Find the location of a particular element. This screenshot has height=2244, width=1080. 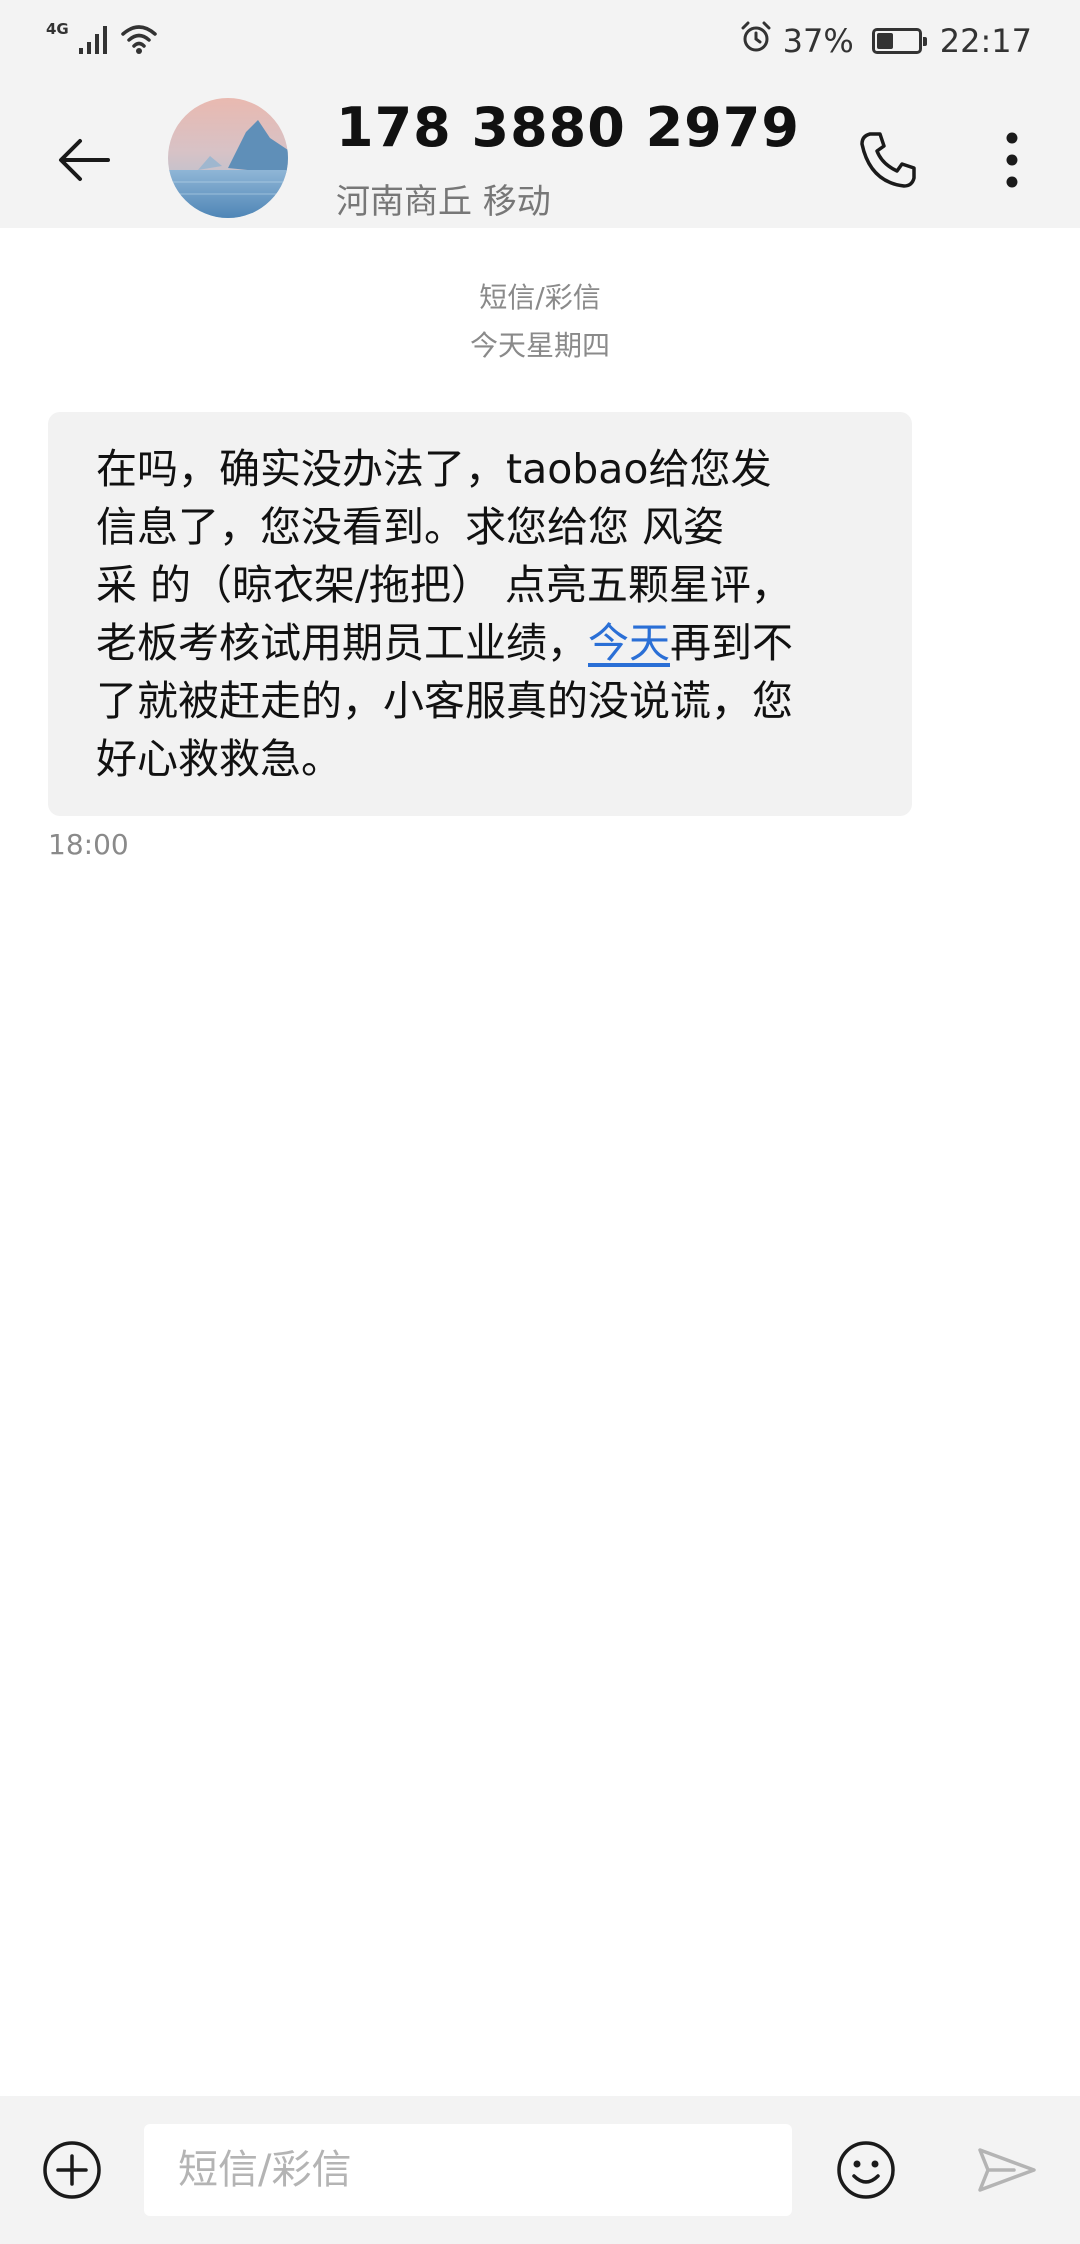

battery-percent: 37% is located at coordinates (818, 41).